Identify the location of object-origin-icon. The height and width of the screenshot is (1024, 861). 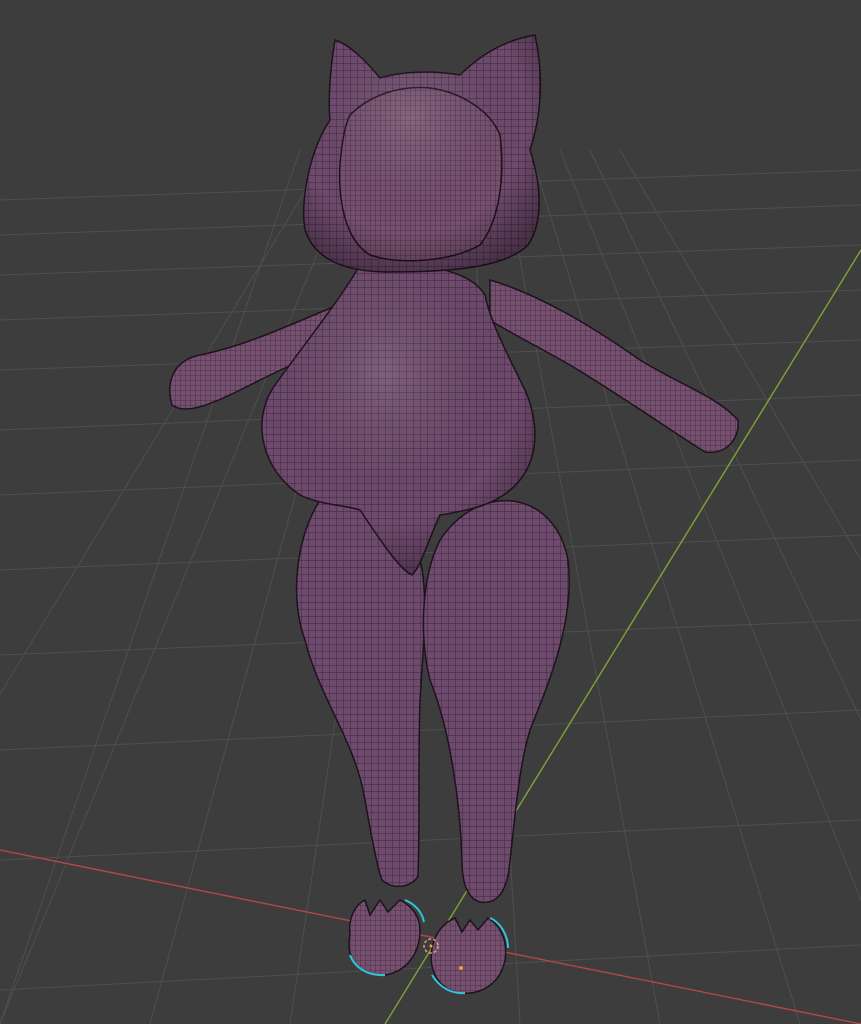
(461, 968).